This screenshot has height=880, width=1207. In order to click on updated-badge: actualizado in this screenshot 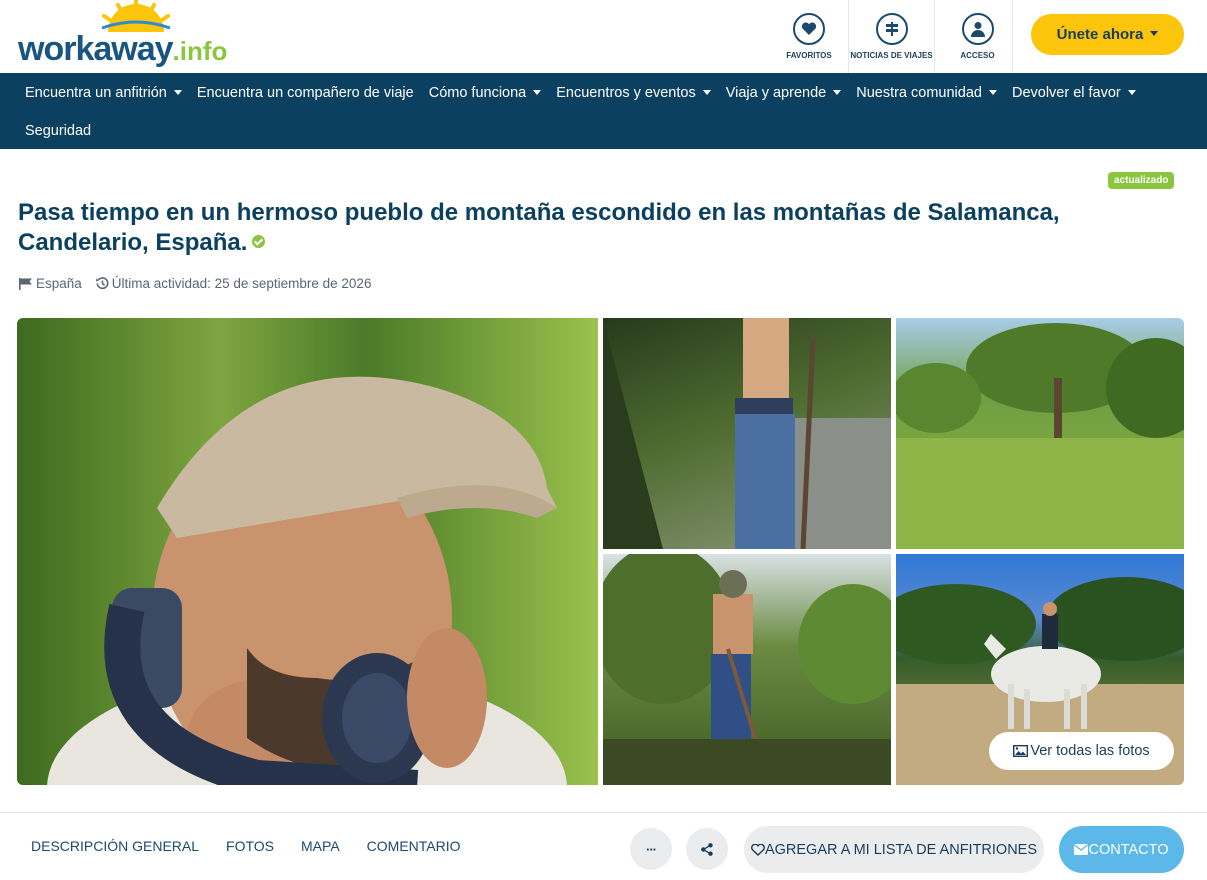, I will do `click(1141, 180)`.